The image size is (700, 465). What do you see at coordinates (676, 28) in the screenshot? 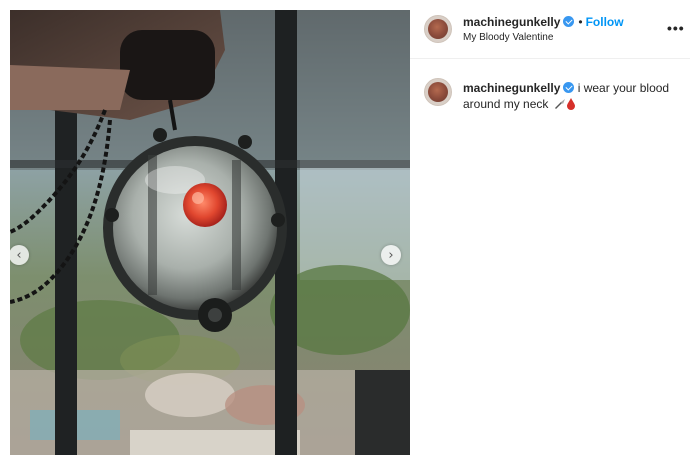
I see `more-options-icon: •••` at bounding box center [676, 28].